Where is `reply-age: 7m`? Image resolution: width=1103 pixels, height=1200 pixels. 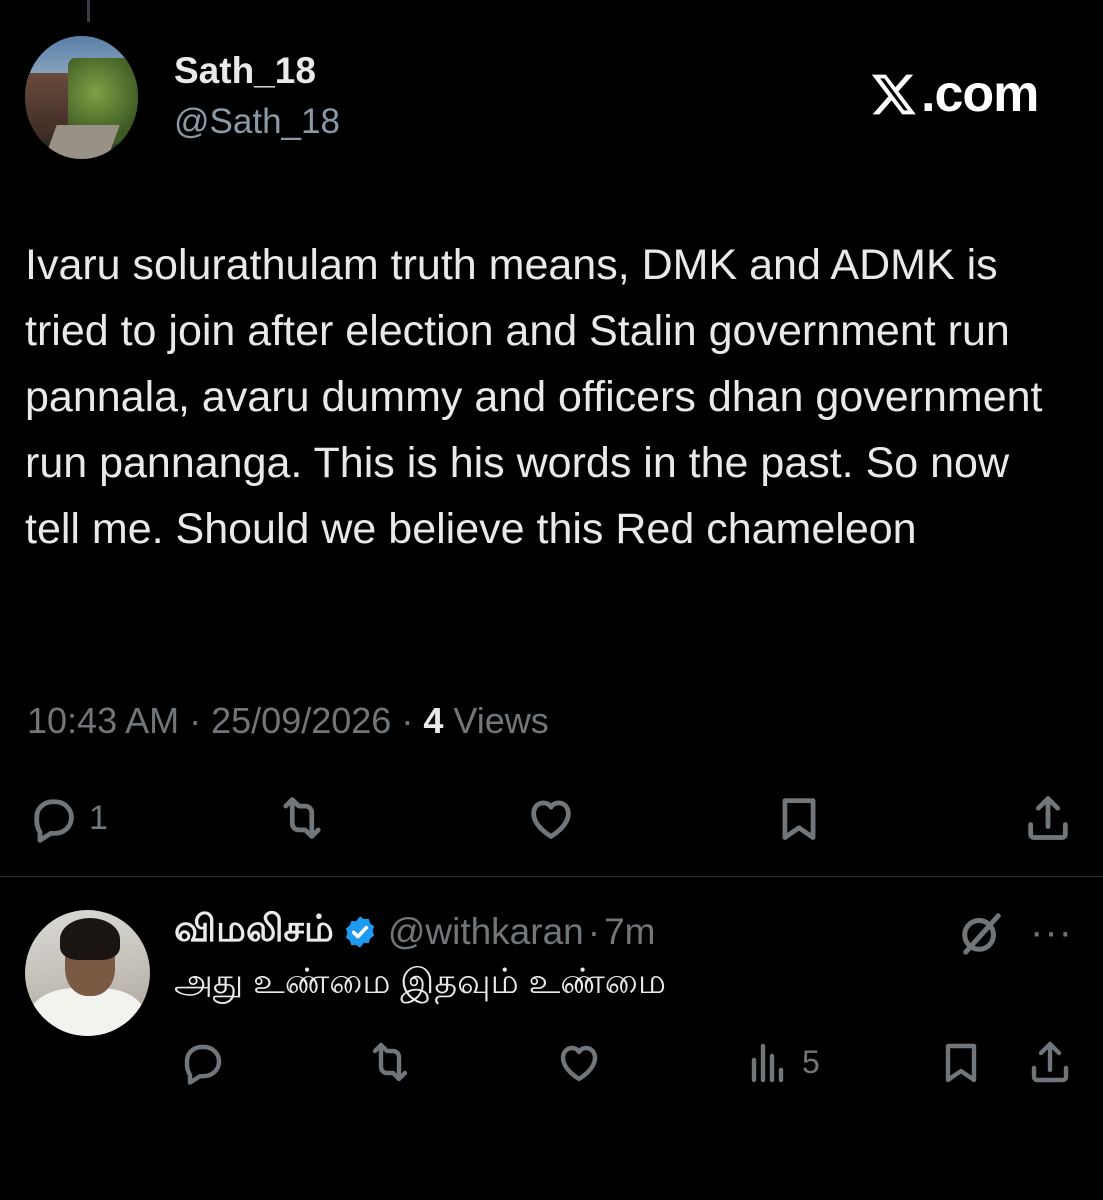 reply-age: 7m is located at coordinates (629, 932).